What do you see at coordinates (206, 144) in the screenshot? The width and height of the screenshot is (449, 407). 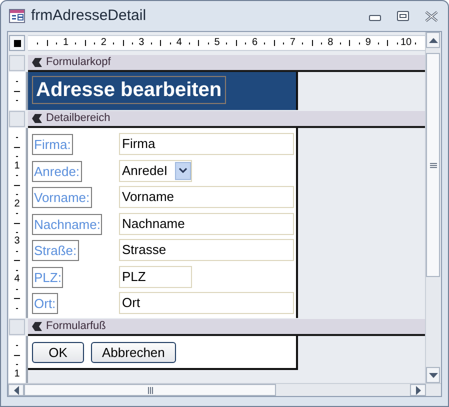 I see `text-field: Firma` at bounding box center [206, 144].